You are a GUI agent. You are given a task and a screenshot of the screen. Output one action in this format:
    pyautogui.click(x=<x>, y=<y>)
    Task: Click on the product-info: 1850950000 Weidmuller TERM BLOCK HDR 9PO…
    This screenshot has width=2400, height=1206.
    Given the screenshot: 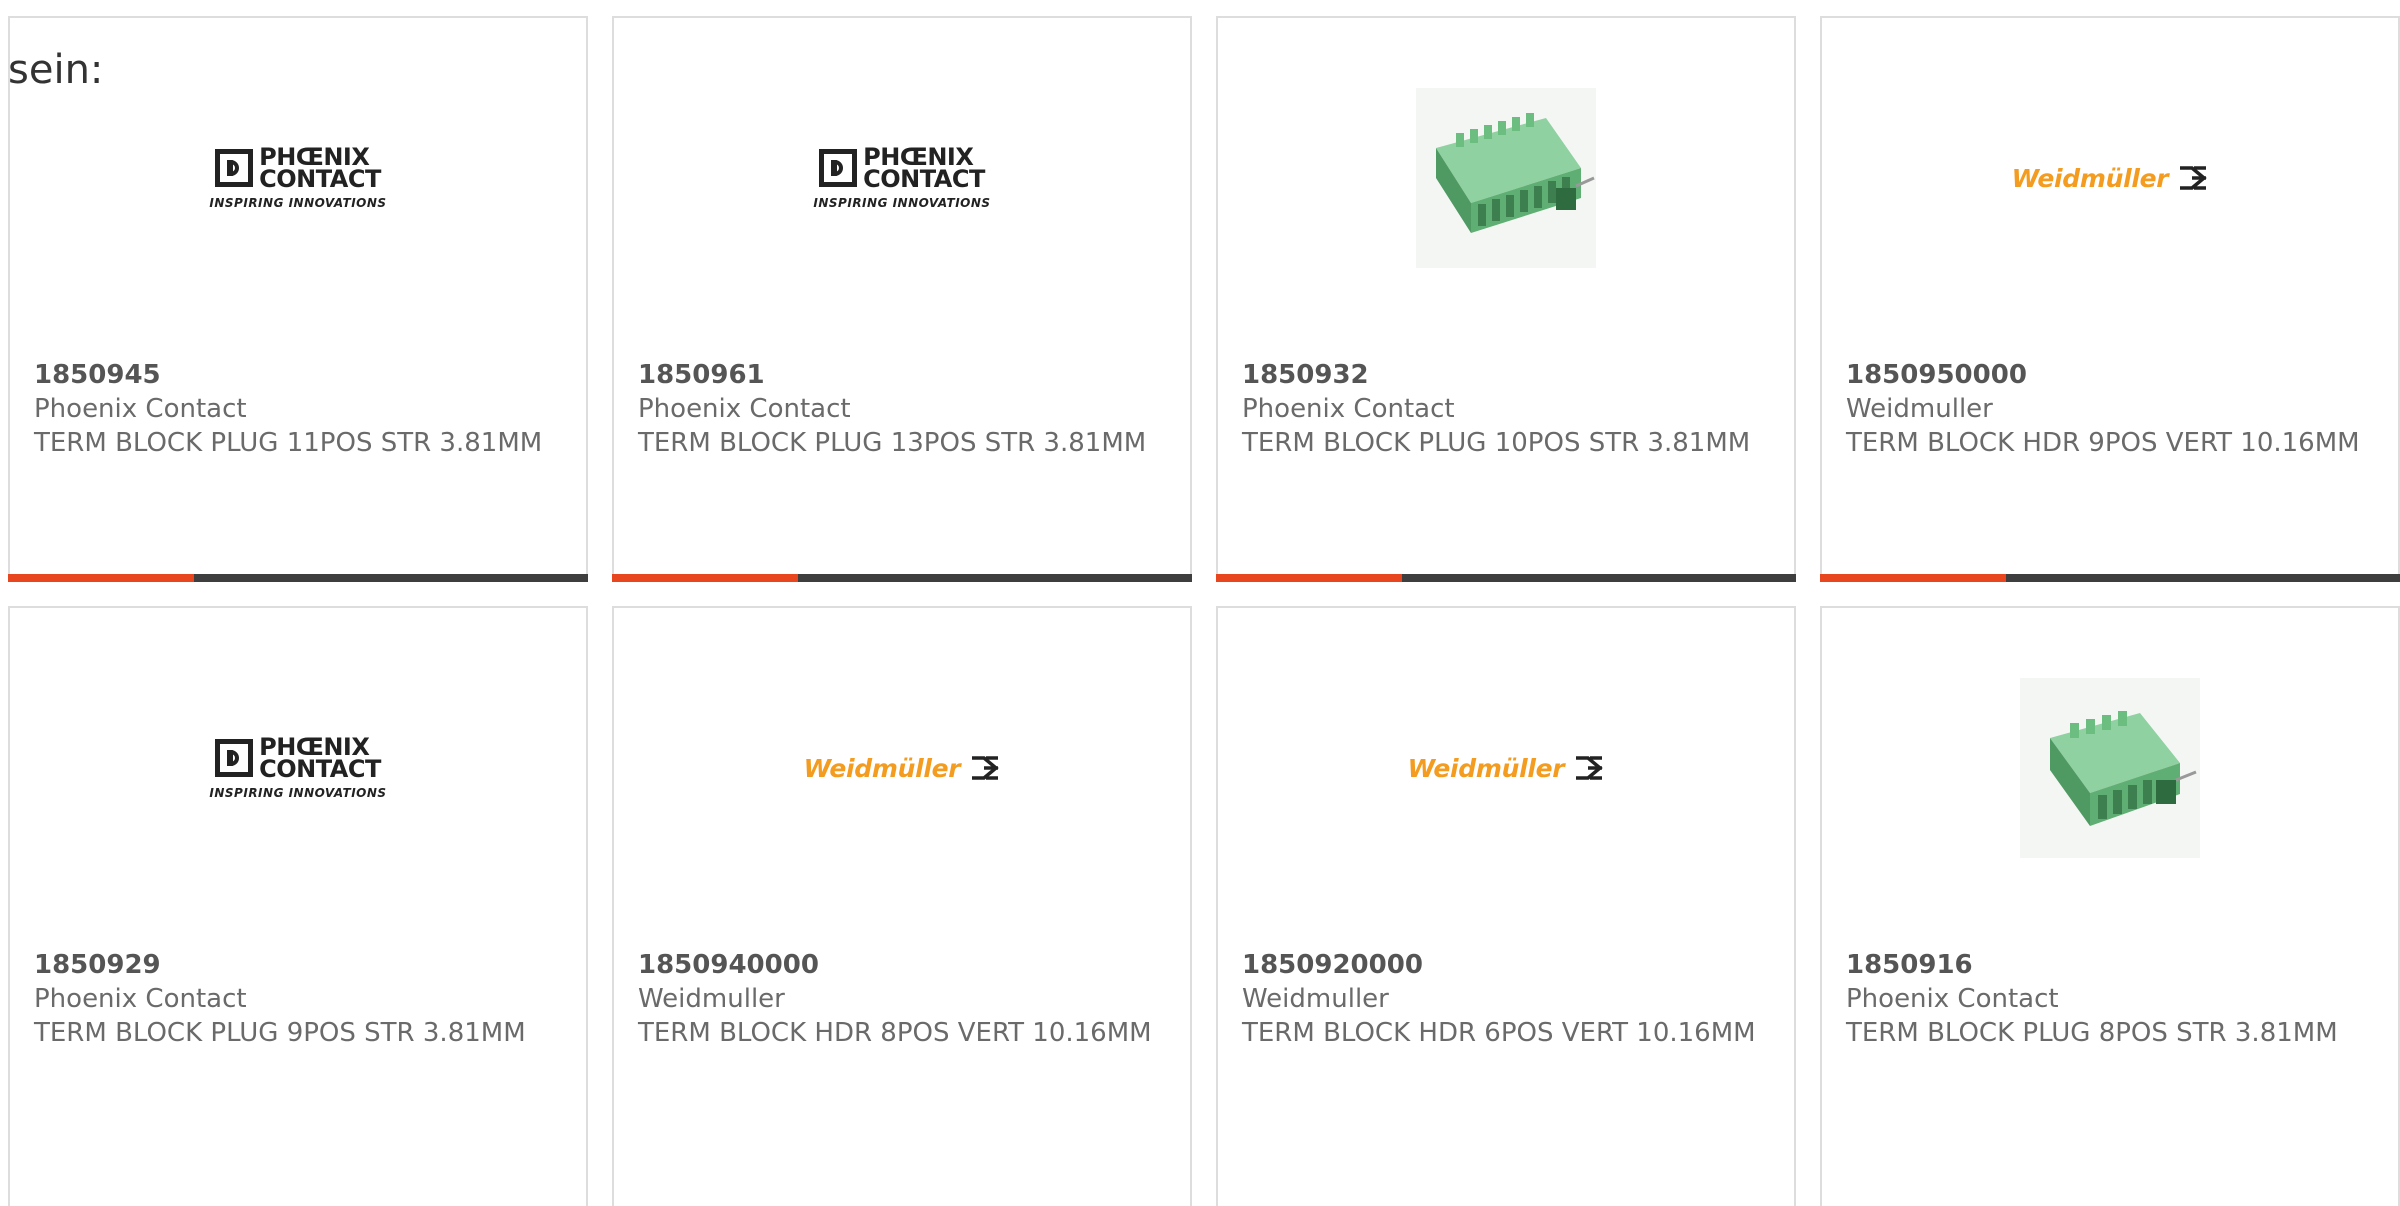 What is the action you would take?
    pyautogui.click(x=2106, y=409)
    